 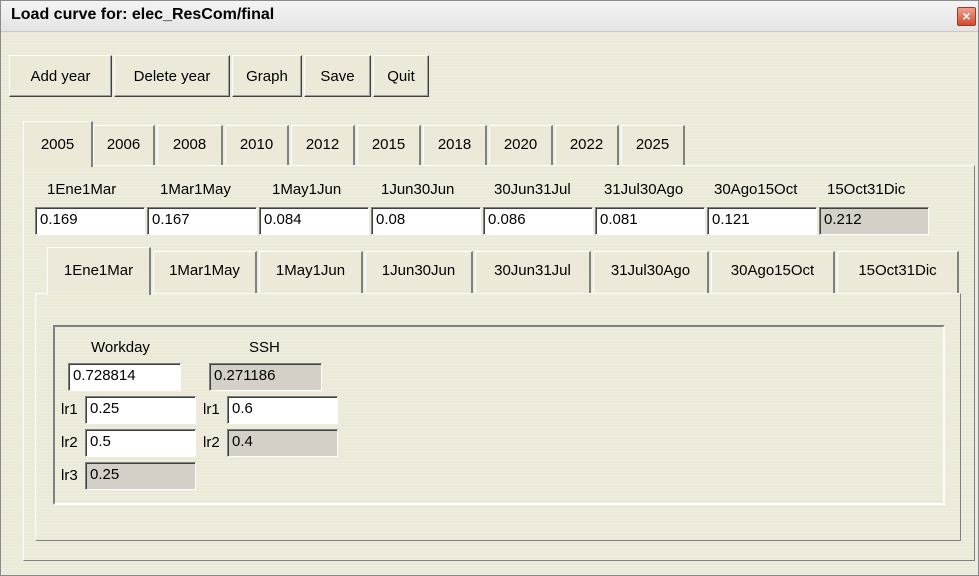 What do you see at coordinates (120, 347) in the screenshot?
I see `workday-label: Workday` at bounding box center [120, 347].